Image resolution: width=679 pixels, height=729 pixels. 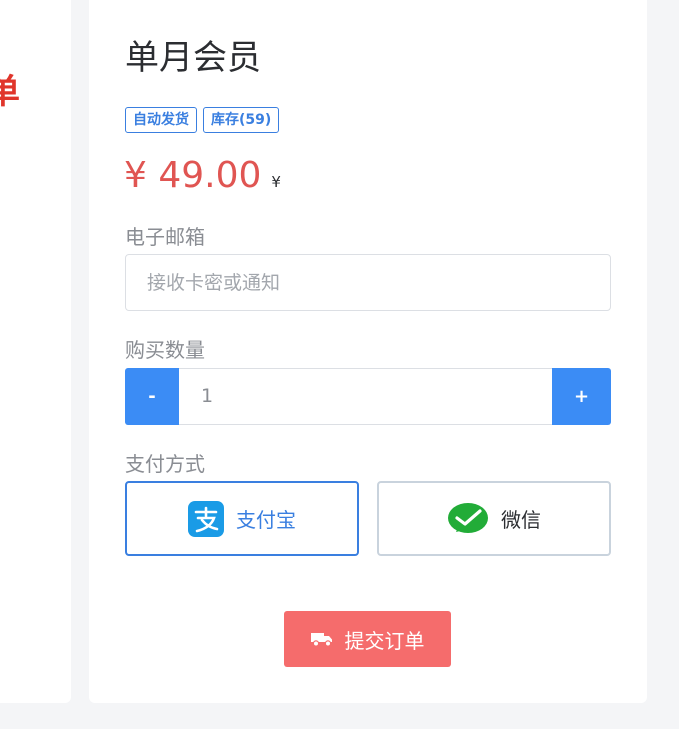 What do you see at coordinates (266, 520) in the screenshot?
I see `payment-option-label: 支付宝` at bounding box center [266, 520].